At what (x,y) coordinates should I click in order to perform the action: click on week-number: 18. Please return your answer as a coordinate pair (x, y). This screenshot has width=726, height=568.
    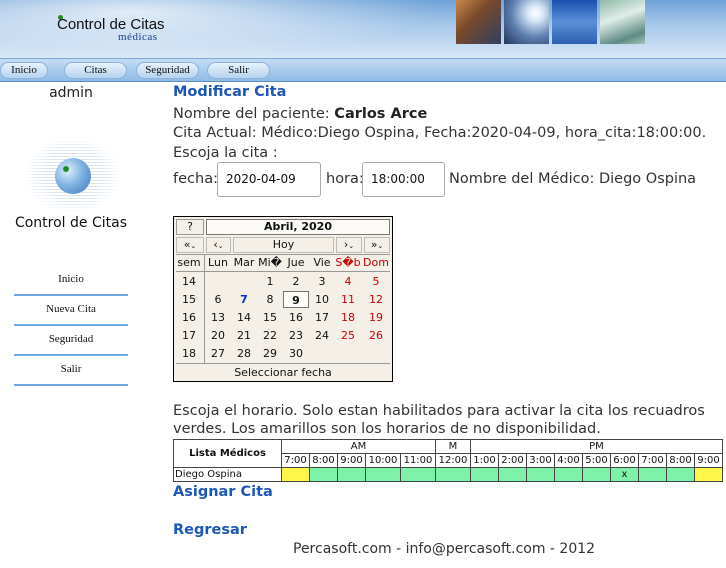
    Looking at the image, I should click on (189, 353).